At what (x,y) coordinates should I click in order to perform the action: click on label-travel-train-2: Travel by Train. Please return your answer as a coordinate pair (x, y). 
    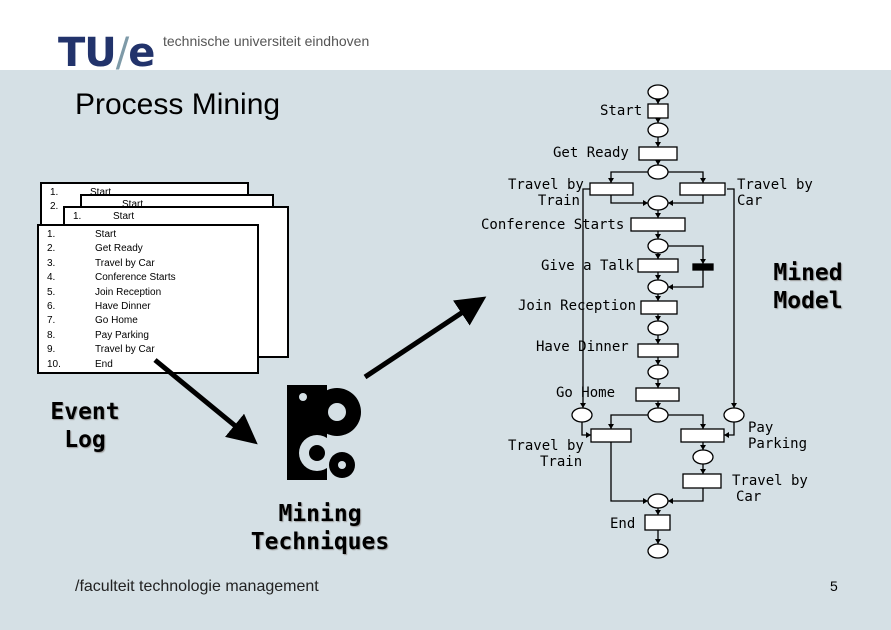
    Looking at the image, I should click on (546, 454).